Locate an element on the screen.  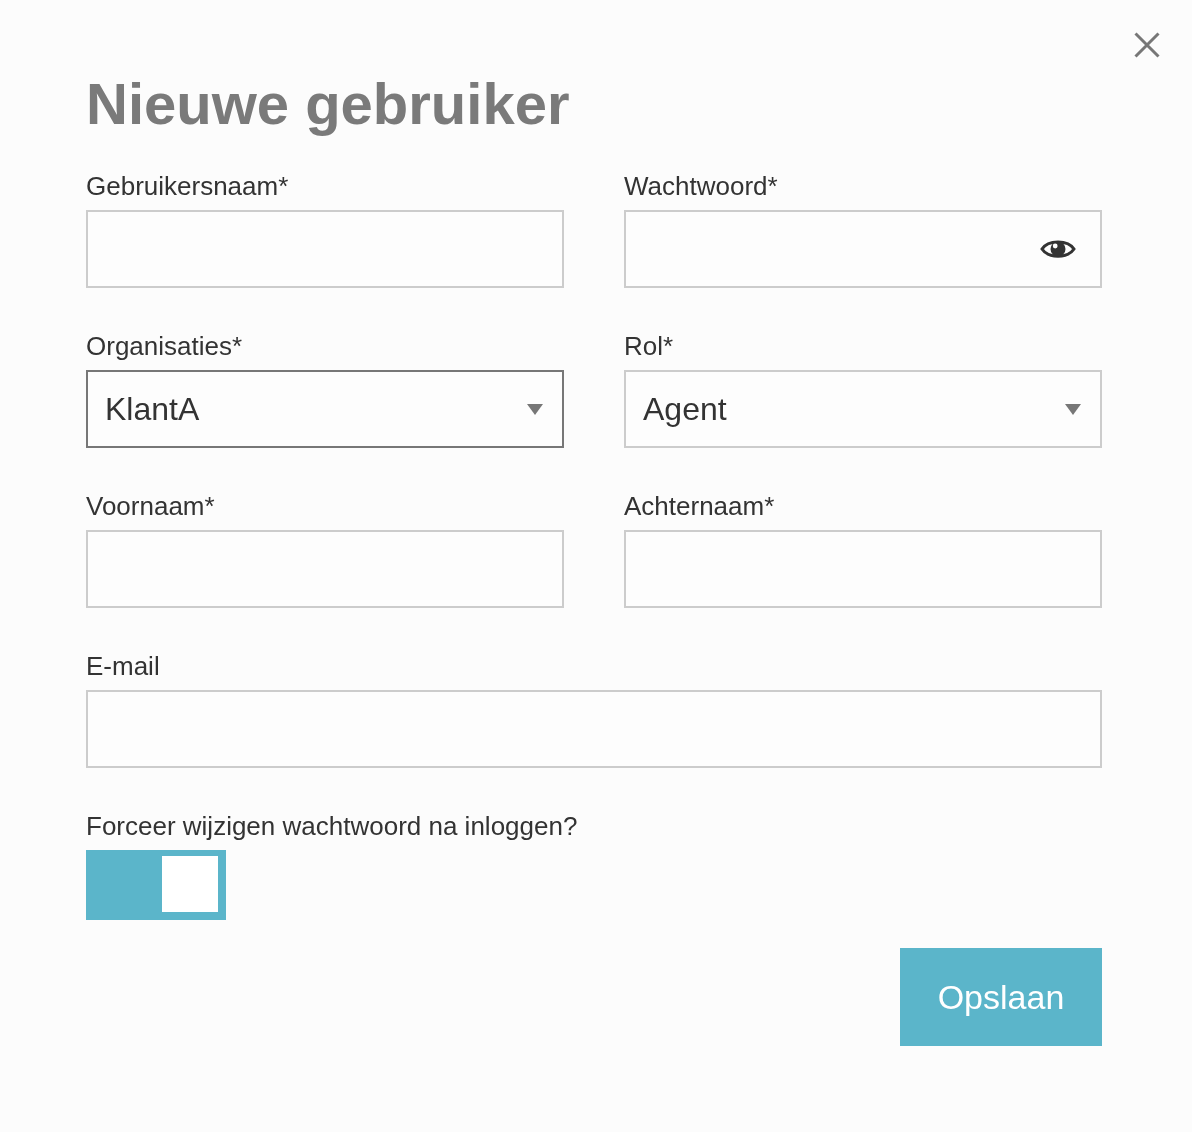
toggle-label: Forceer wijzigen wachtwoord na inloggen? is located at coordinates (332, 826).